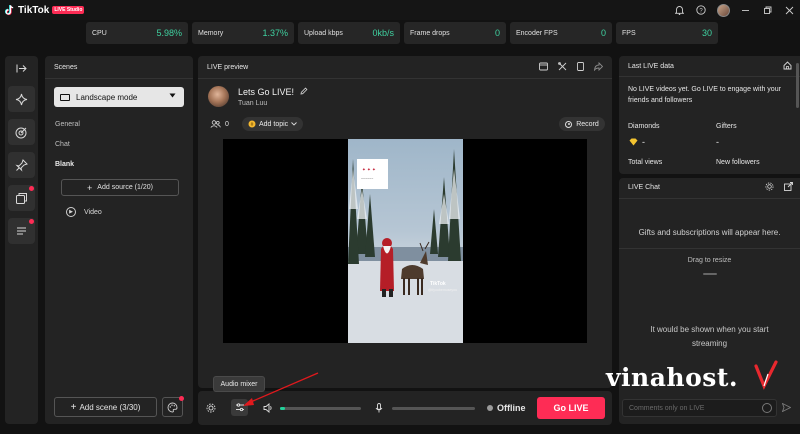  What do you see at coordinates (44, 10) in the screenshot?
I see `app-logo: TikTok LIVE Studio` at bounding box center [44, 10].